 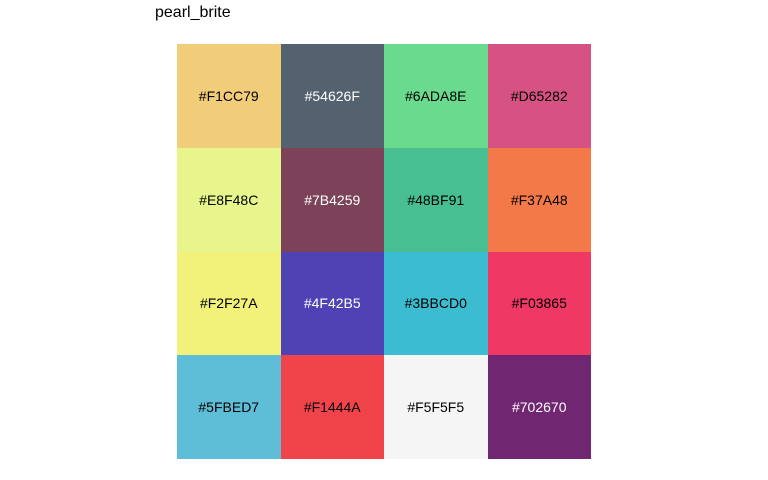 I want to click on swatch-hex-label: #54626F, so click(x=332, y=95).